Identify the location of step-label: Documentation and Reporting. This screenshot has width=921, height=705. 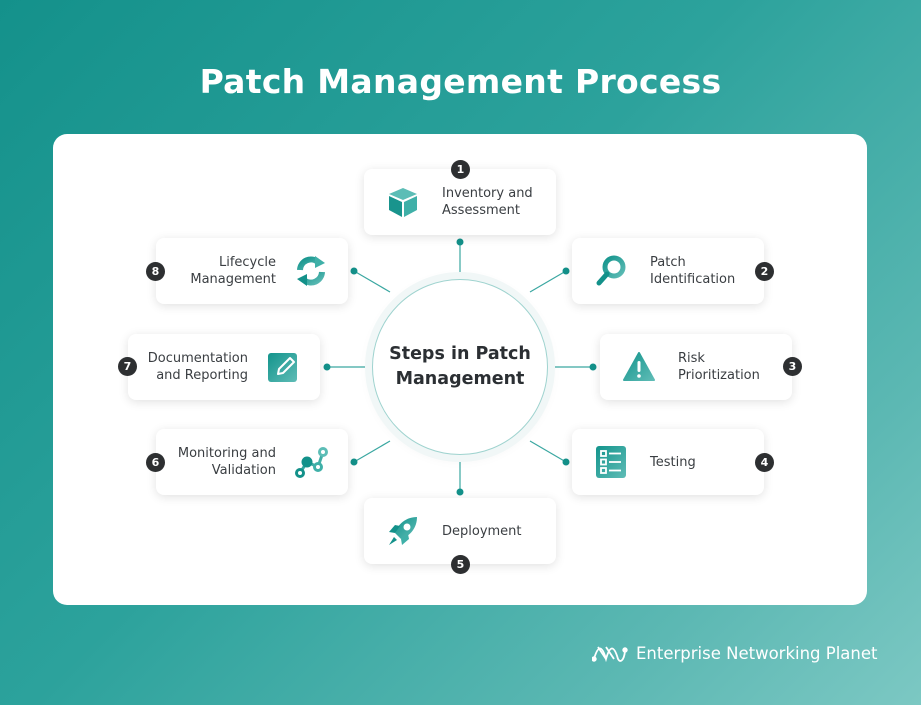
(197, 367).